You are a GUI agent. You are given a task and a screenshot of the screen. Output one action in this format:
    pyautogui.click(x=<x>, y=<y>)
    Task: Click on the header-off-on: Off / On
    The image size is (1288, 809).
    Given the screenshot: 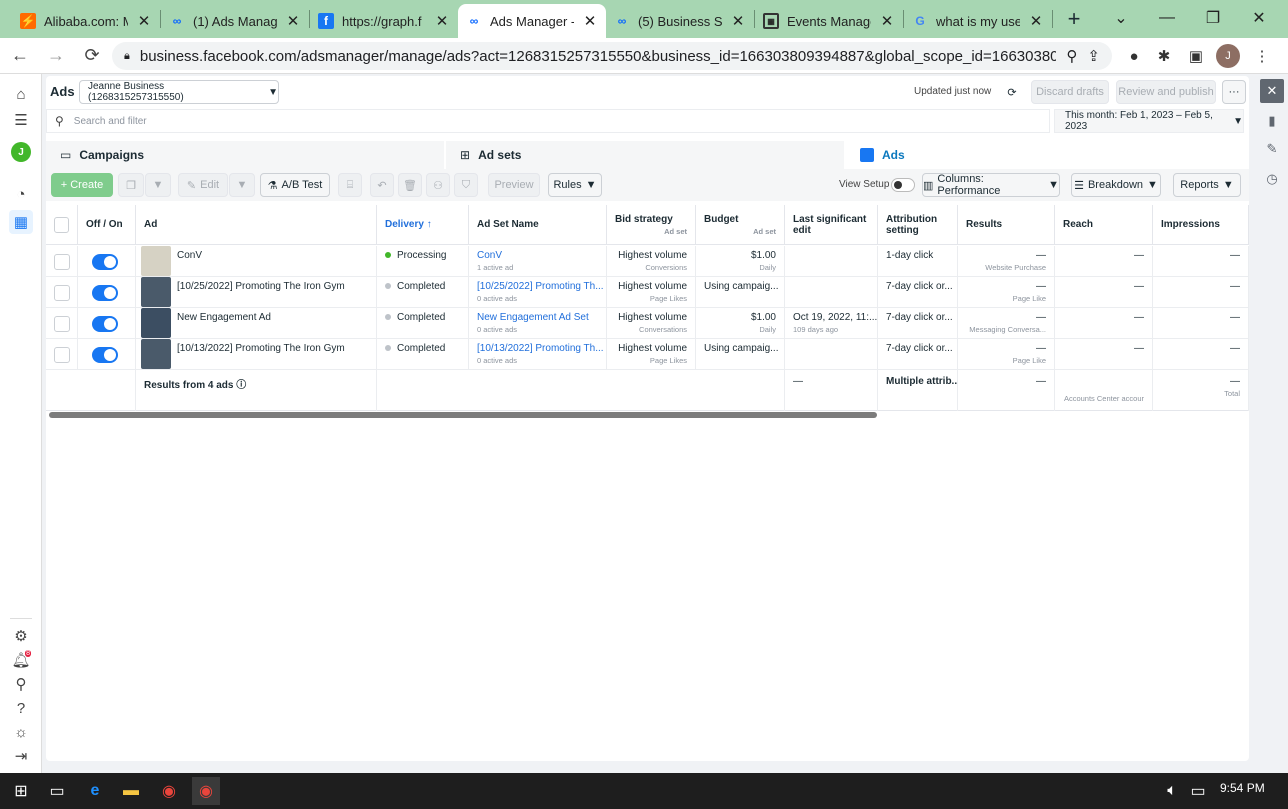 What is the action you would take?
    pyautogui.click(x=107, y=225)
    